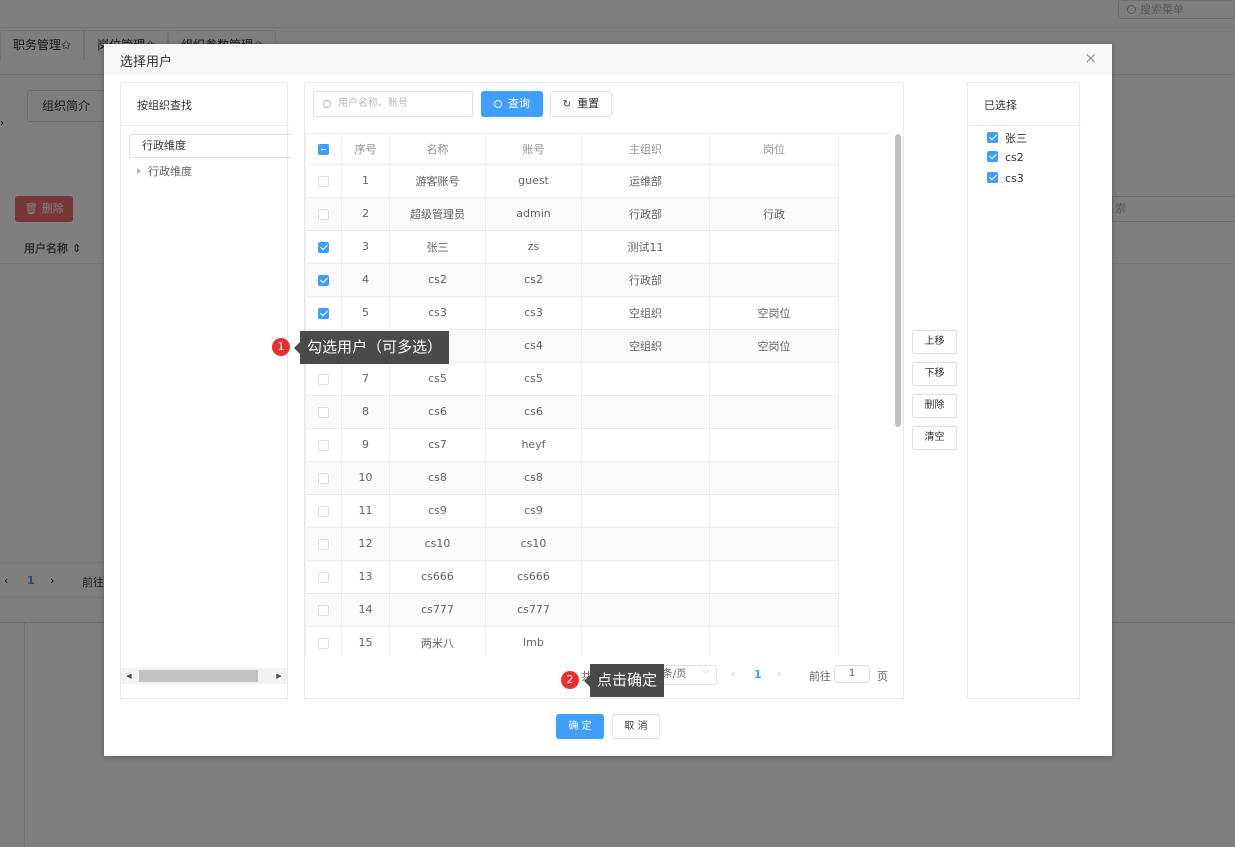 Image resolution: width=1235 pixels, height=847 pixels. I want to click on query-button: 查询, so click(512, 104).